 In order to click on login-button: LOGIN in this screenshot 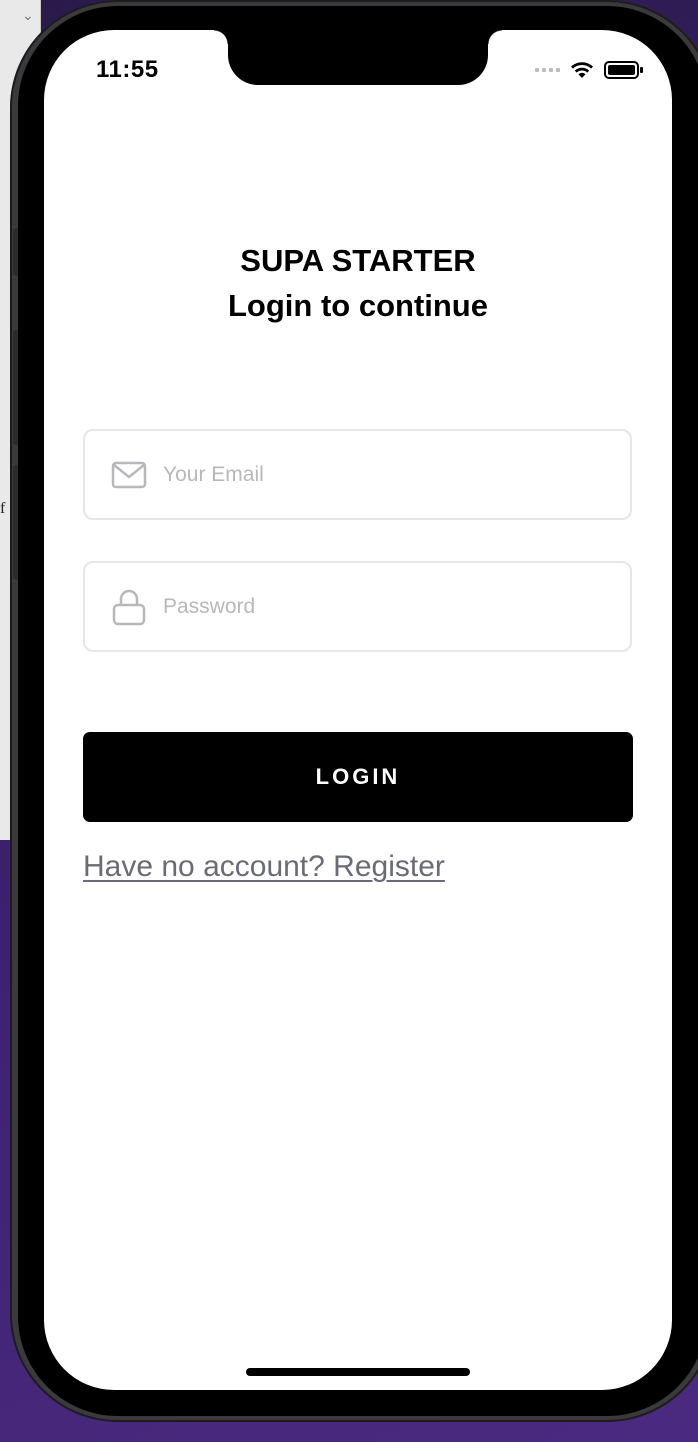, I will do `click(358, 777)`.